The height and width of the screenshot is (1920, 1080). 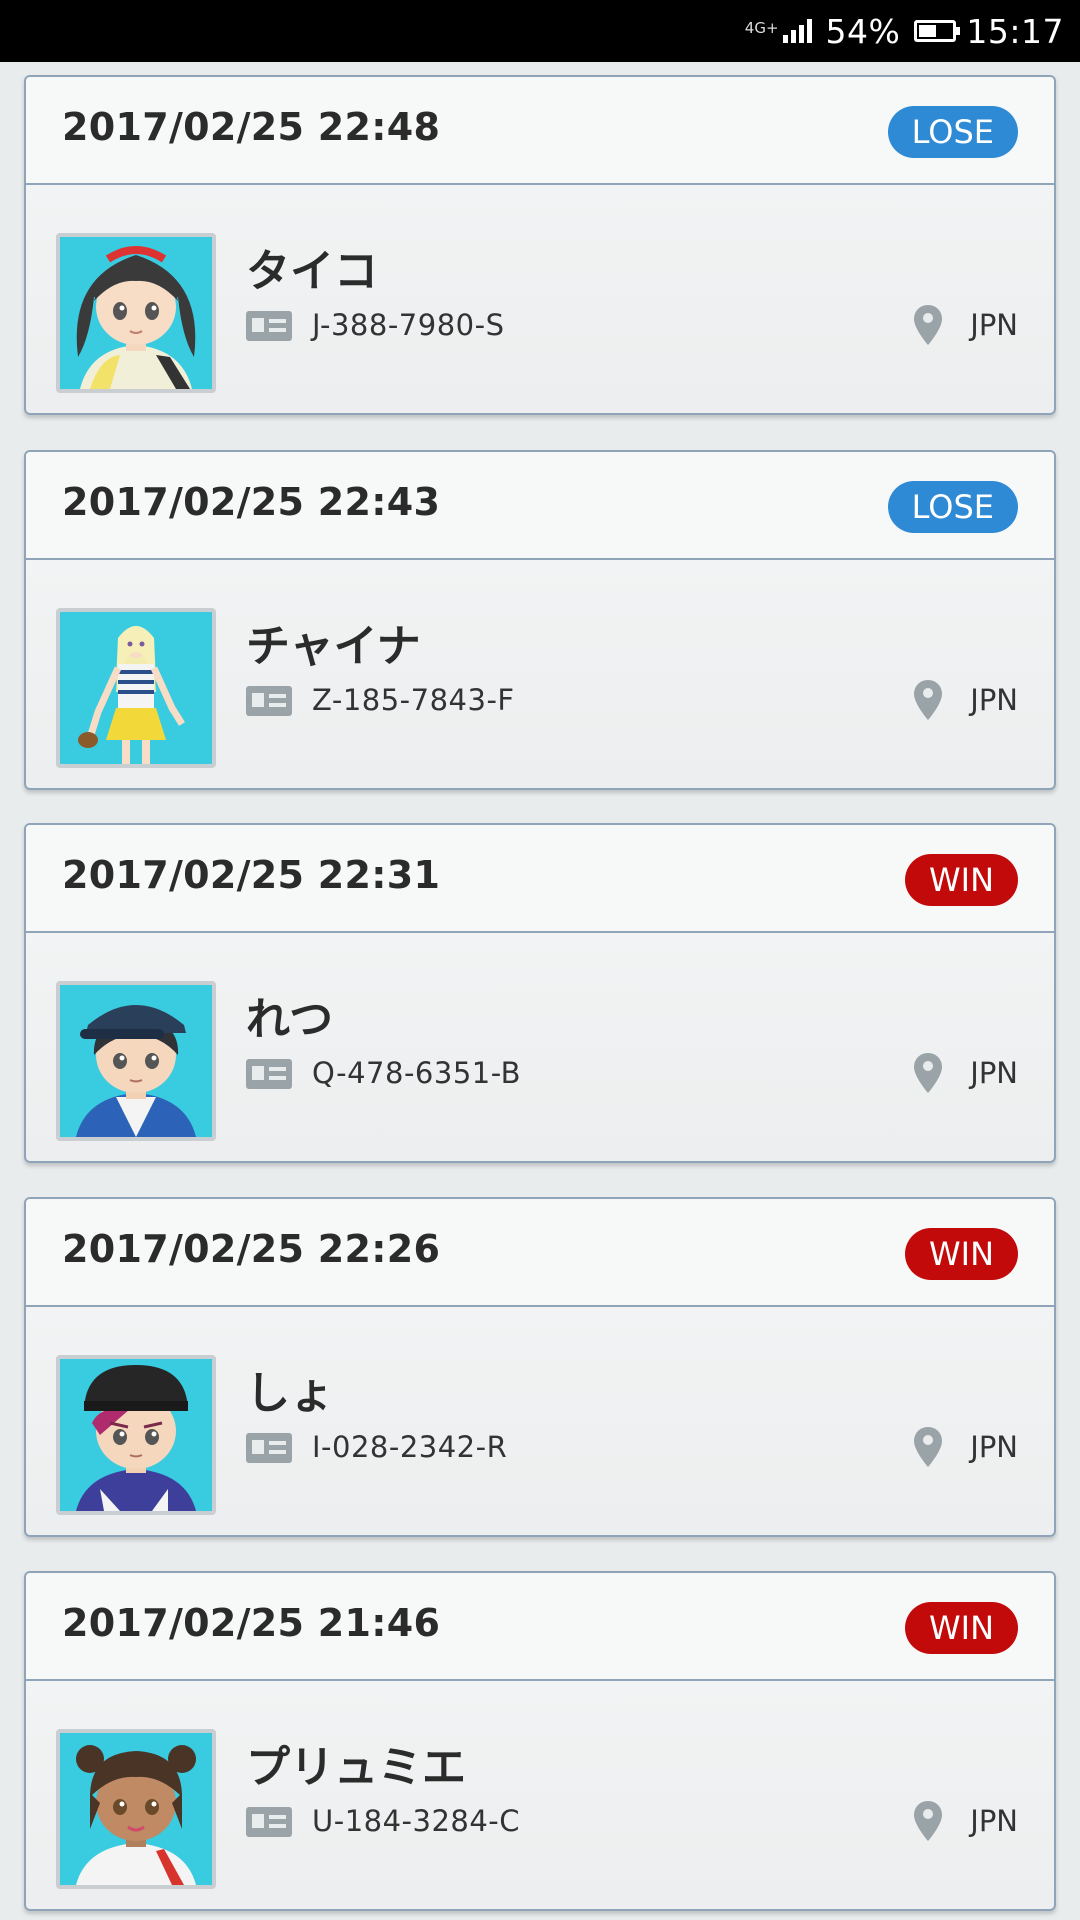 I want to click on battle-date: 2017/02/25 21:46, so click(x=251, y=1623).